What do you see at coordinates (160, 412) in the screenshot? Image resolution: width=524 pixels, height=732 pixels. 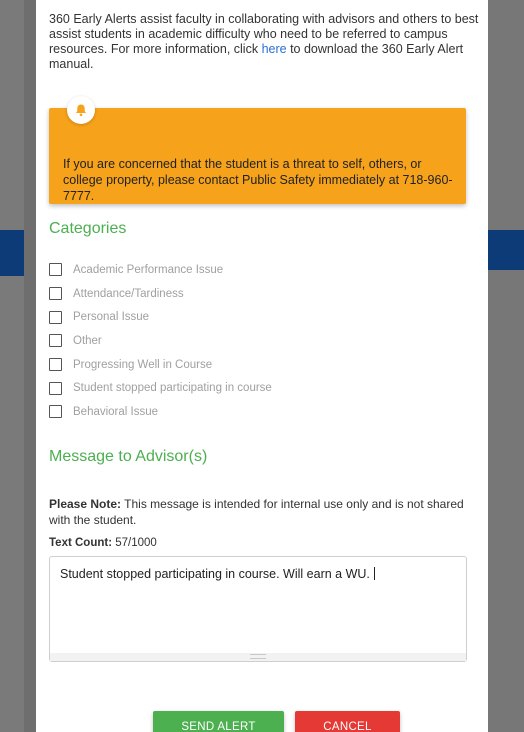 I see `category-item: Behavioral Issue` at bounding box center [160, 412].